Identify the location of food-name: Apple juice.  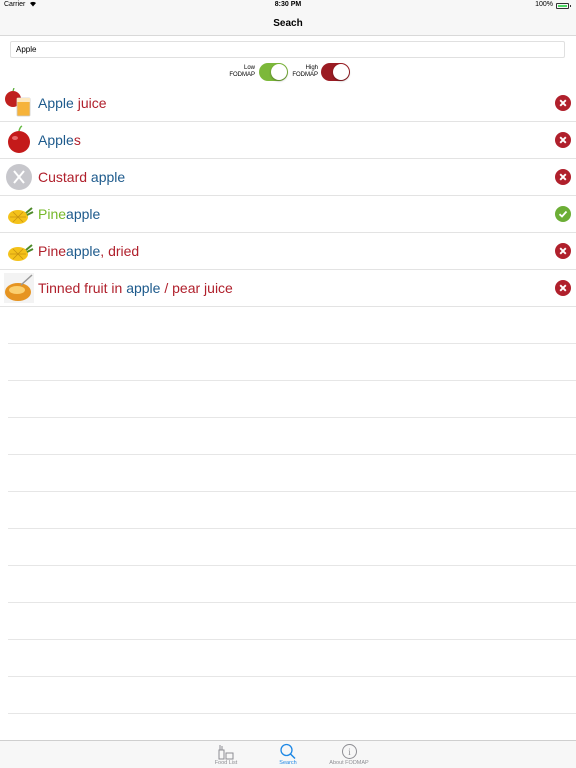
(72, 103).